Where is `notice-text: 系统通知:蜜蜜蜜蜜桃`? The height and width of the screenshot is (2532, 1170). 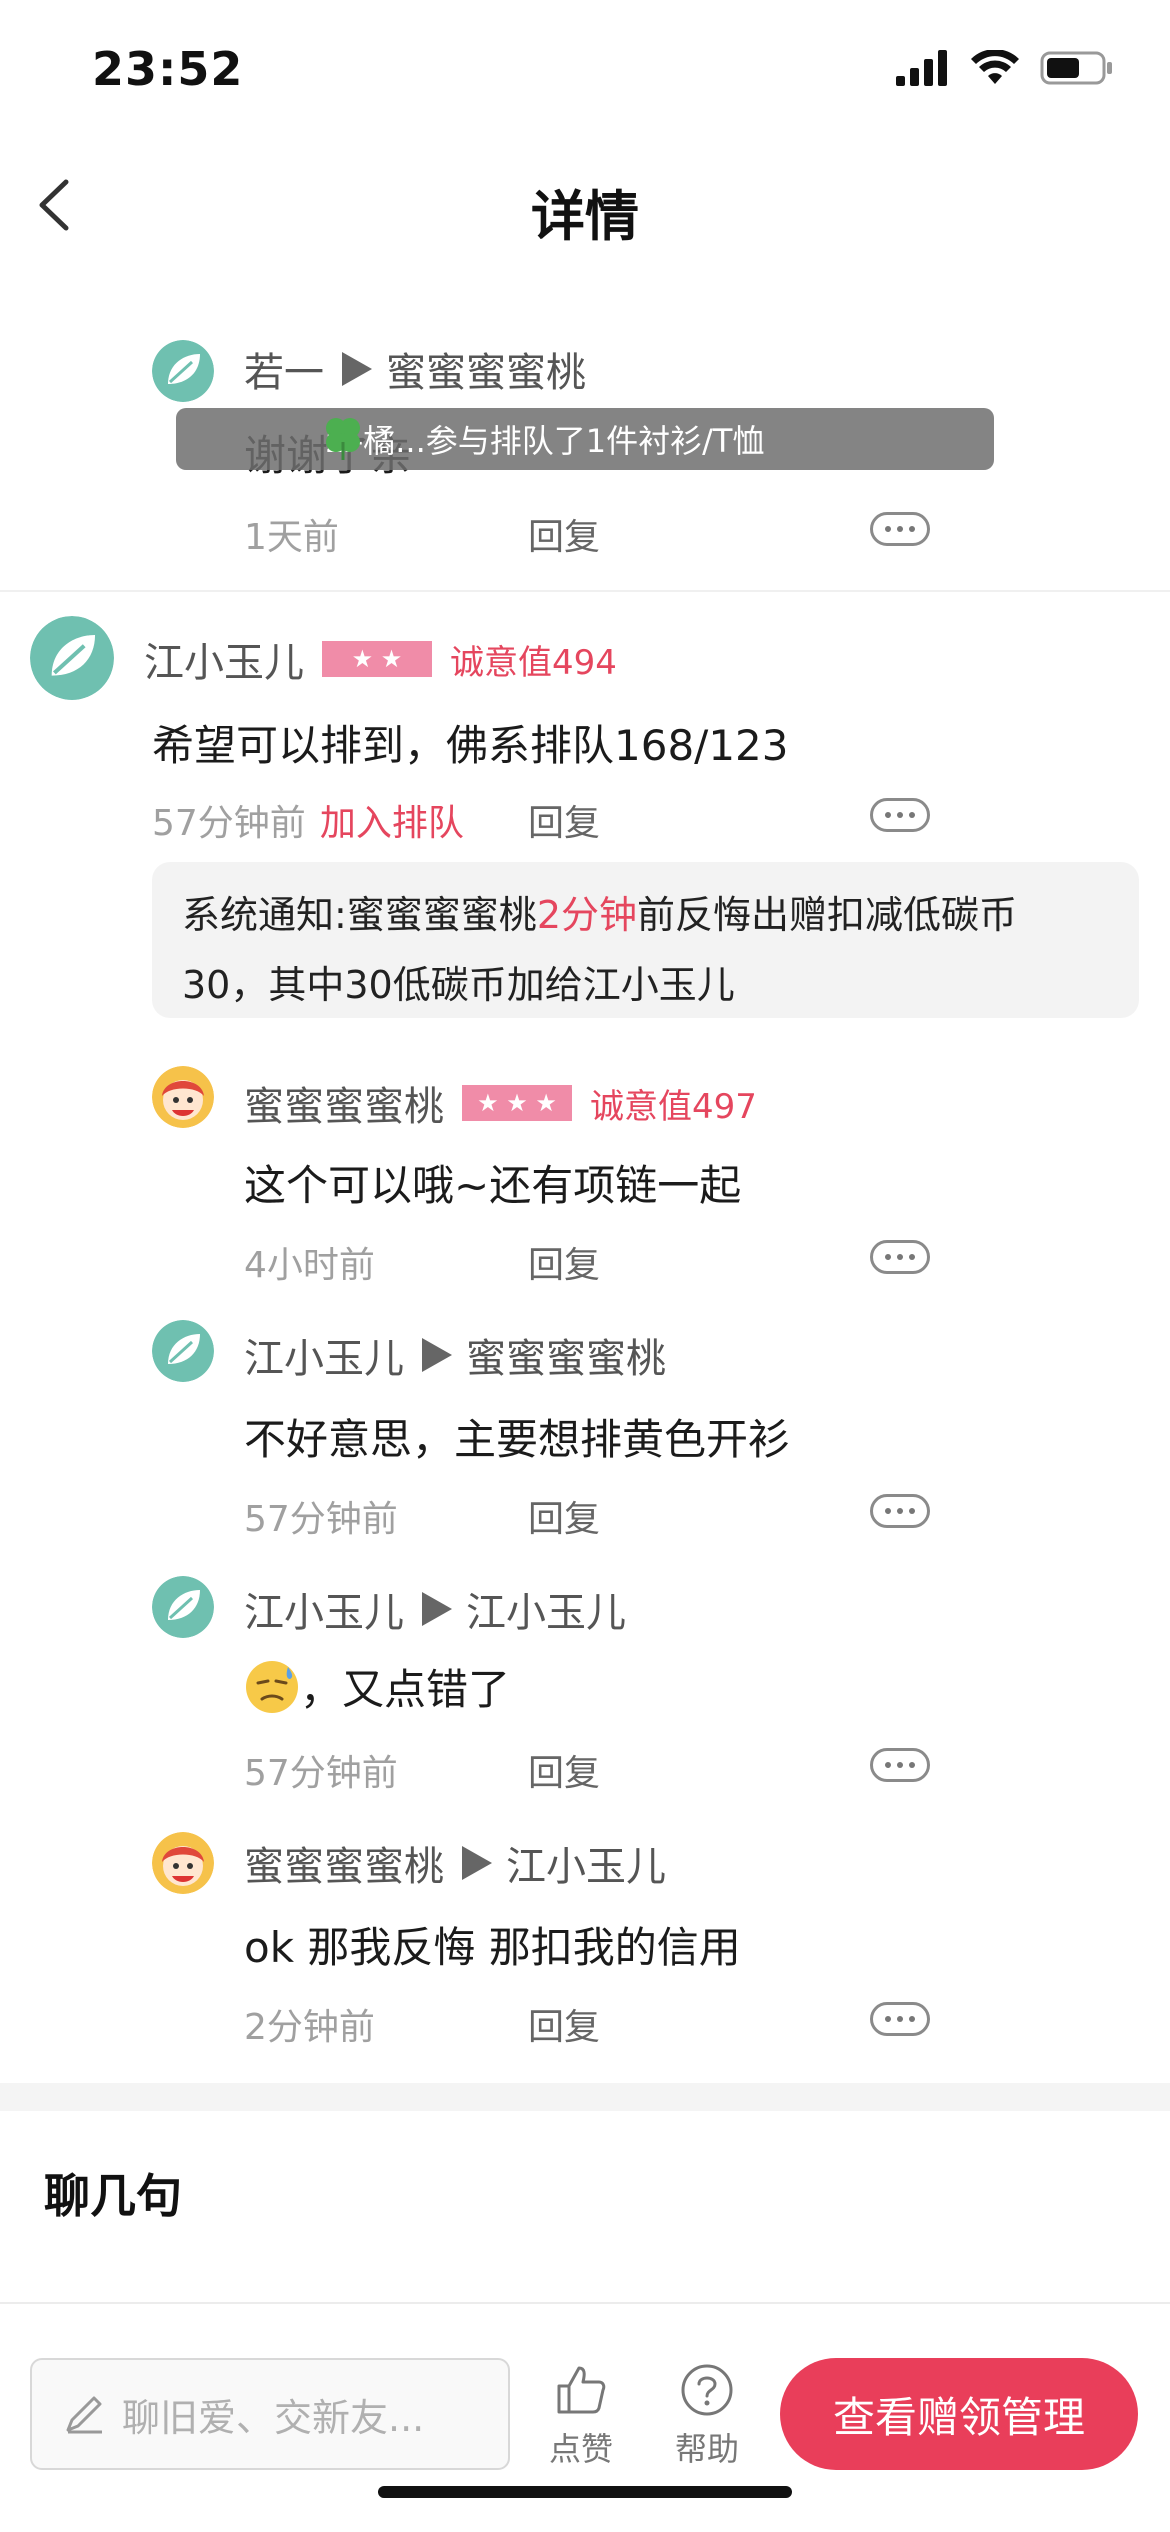
notice-text: 系统通知:蜜蜜蜜蜜桃 is located at coordinates (359, 915).